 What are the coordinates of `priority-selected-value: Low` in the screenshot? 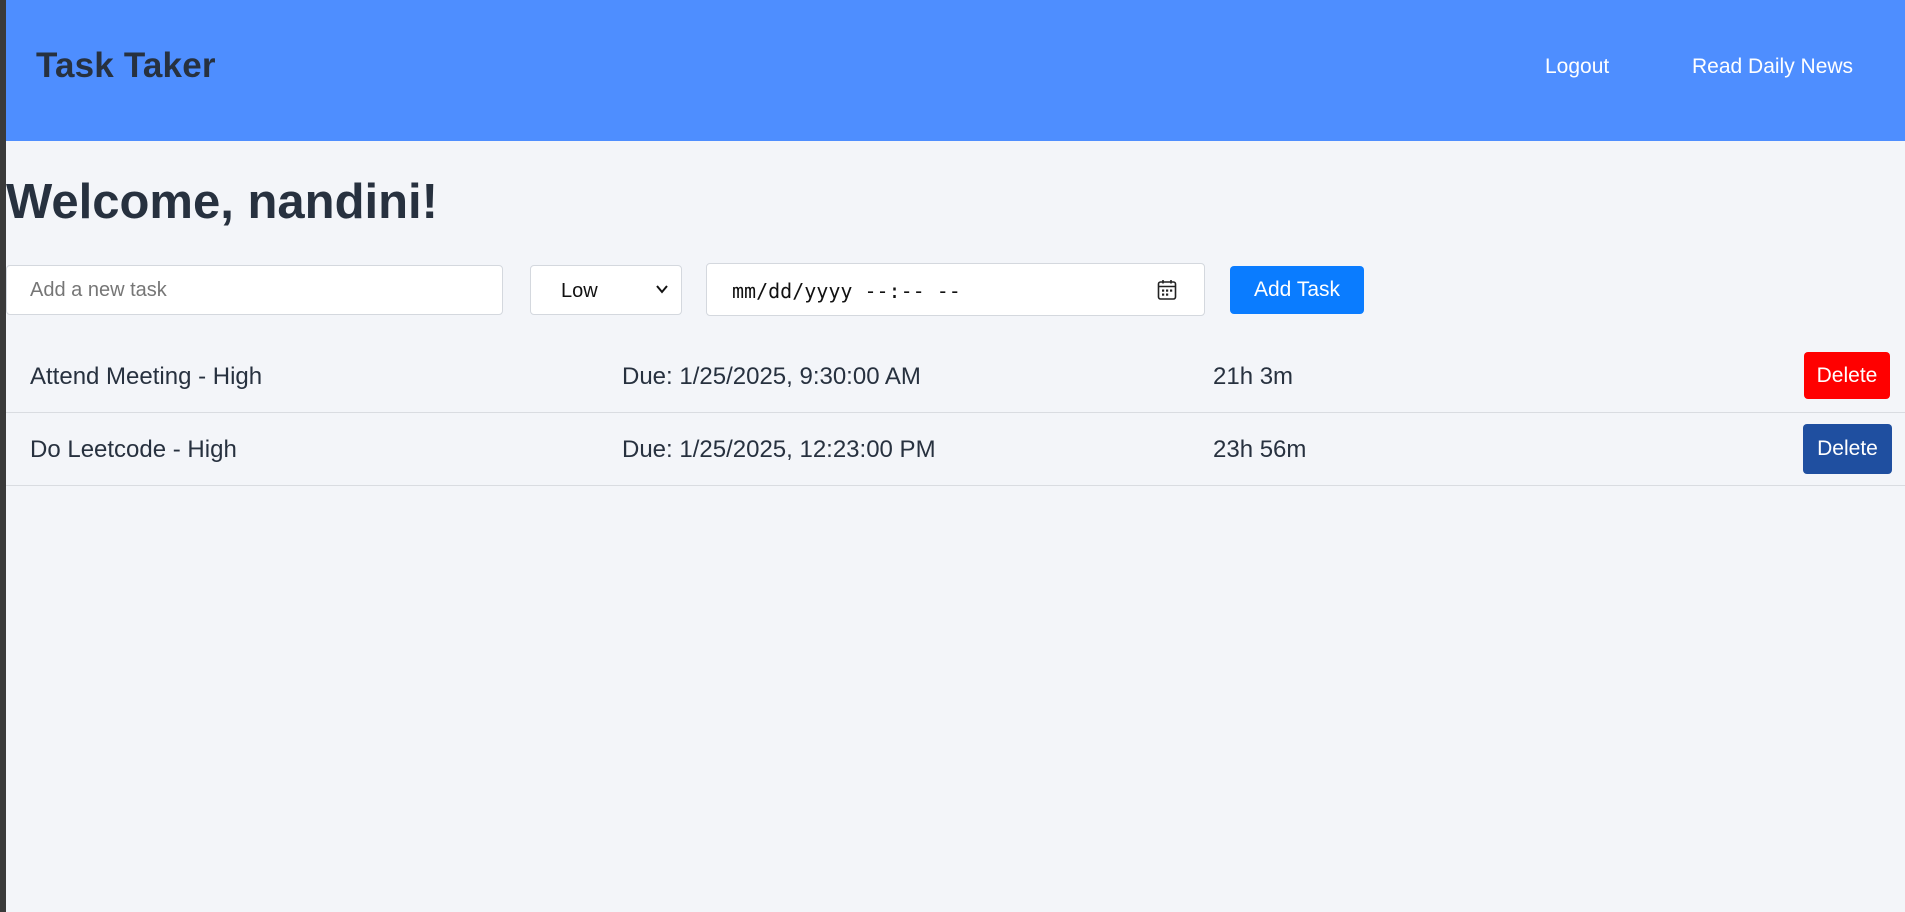 It's located at (579, 291).